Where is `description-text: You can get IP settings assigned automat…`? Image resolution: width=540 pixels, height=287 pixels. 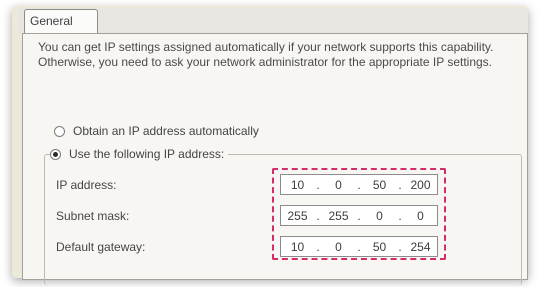 description-text: You can get IP settings assigned automat… is located at coordinates (266, 54).